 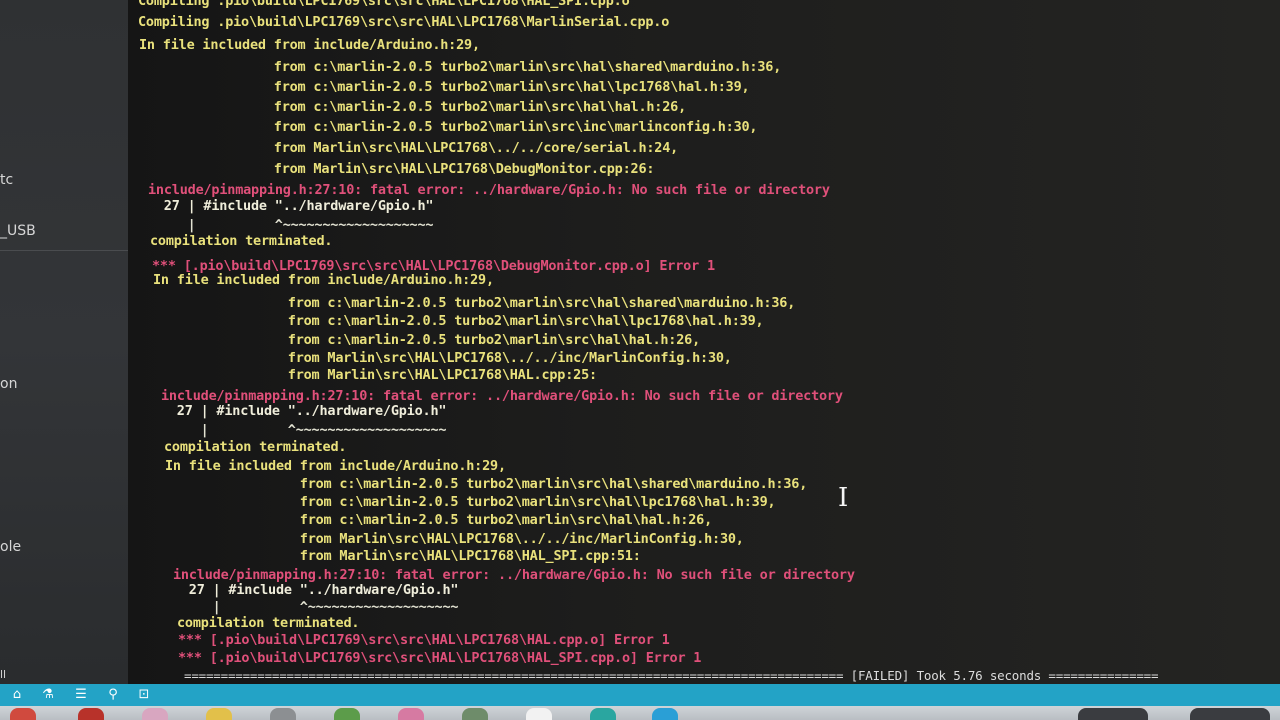 I want to click on status-bar: ⌂ ⚗ ☰ ⚲ ⊡, so click(x=640, y=695).